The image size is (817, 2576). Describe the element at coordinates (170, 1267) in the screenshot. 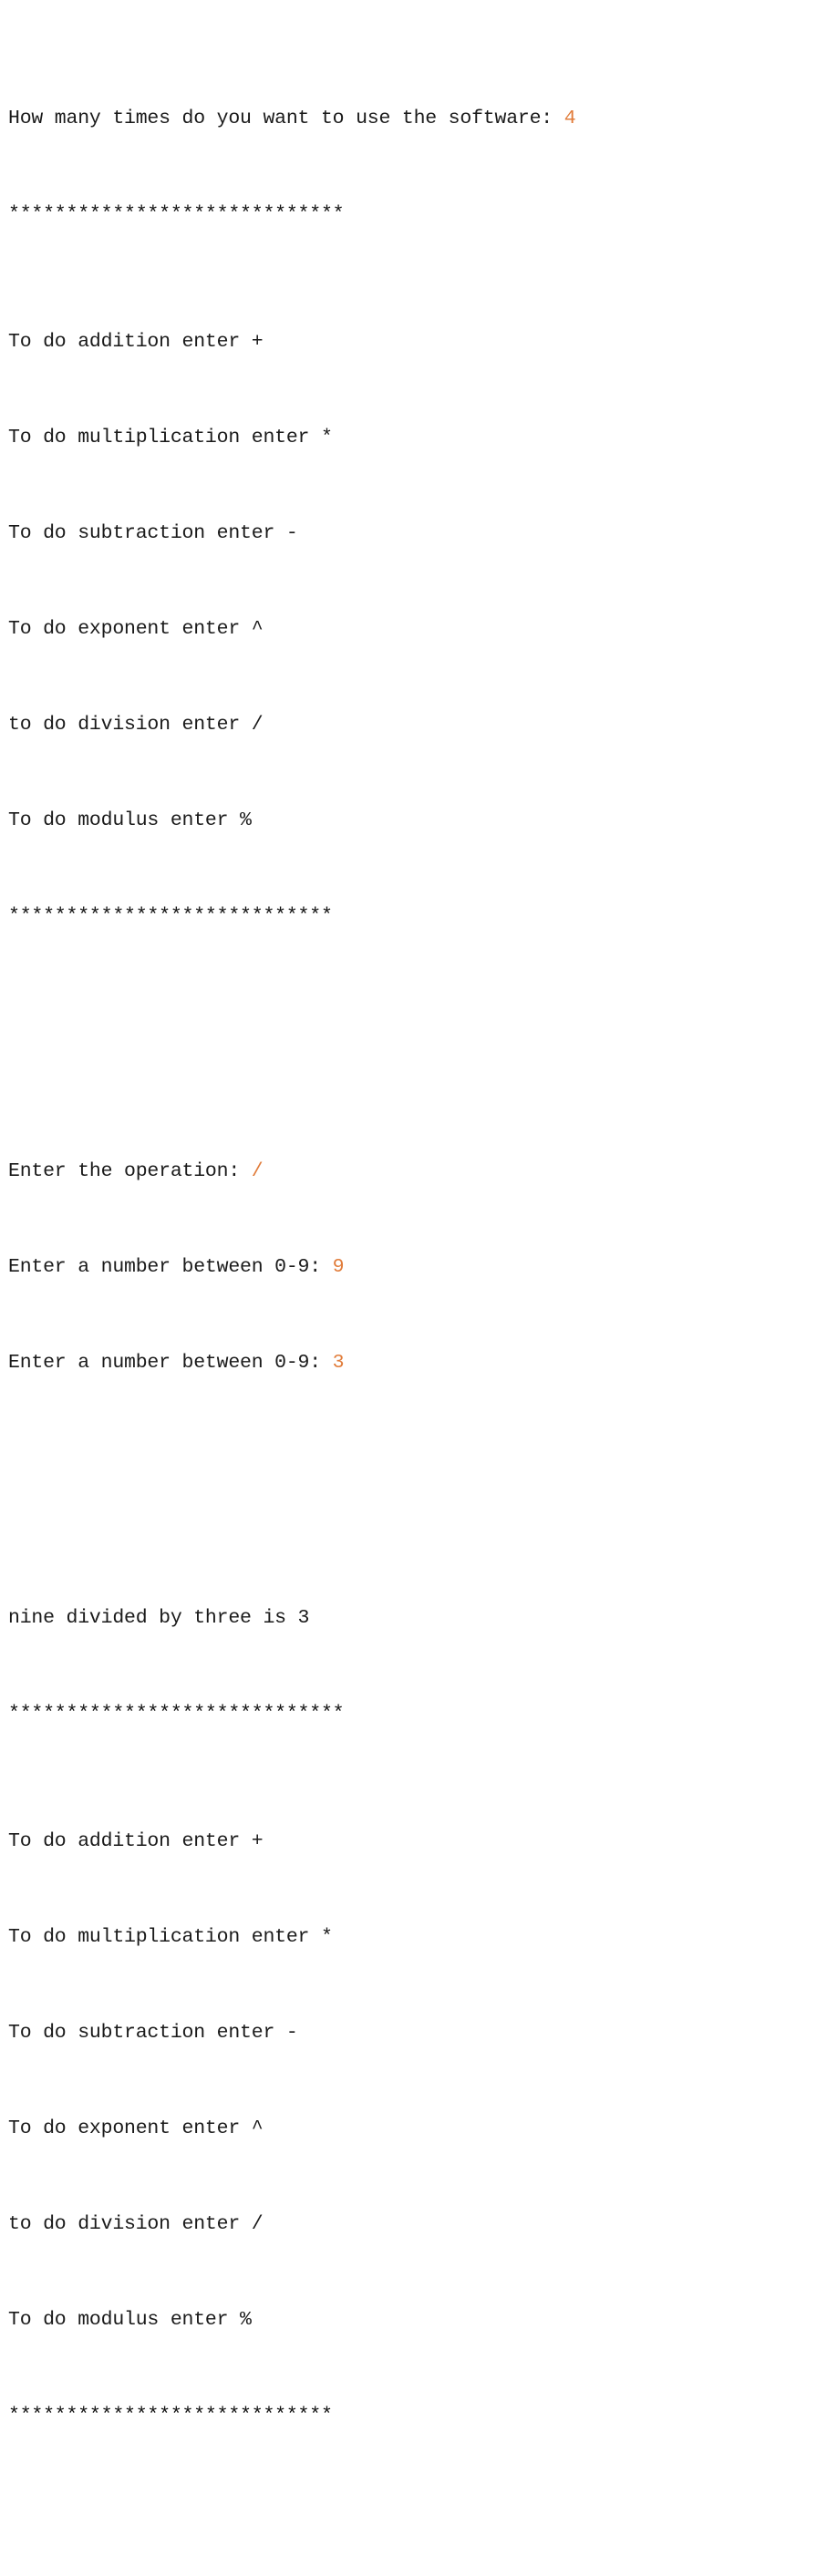

I see `prompt-number-label-a-1: Enter a number between 0-9:` at that location.